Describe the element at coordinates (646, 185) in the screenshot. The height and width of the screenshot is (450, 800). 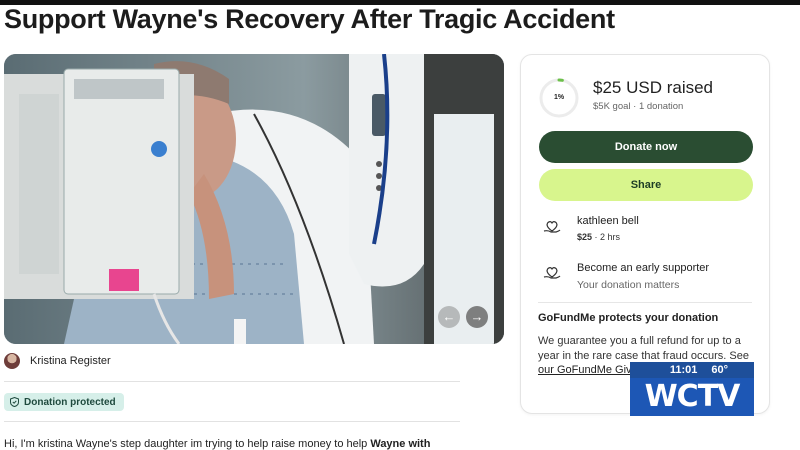
I see `share-button: Share` at that location.